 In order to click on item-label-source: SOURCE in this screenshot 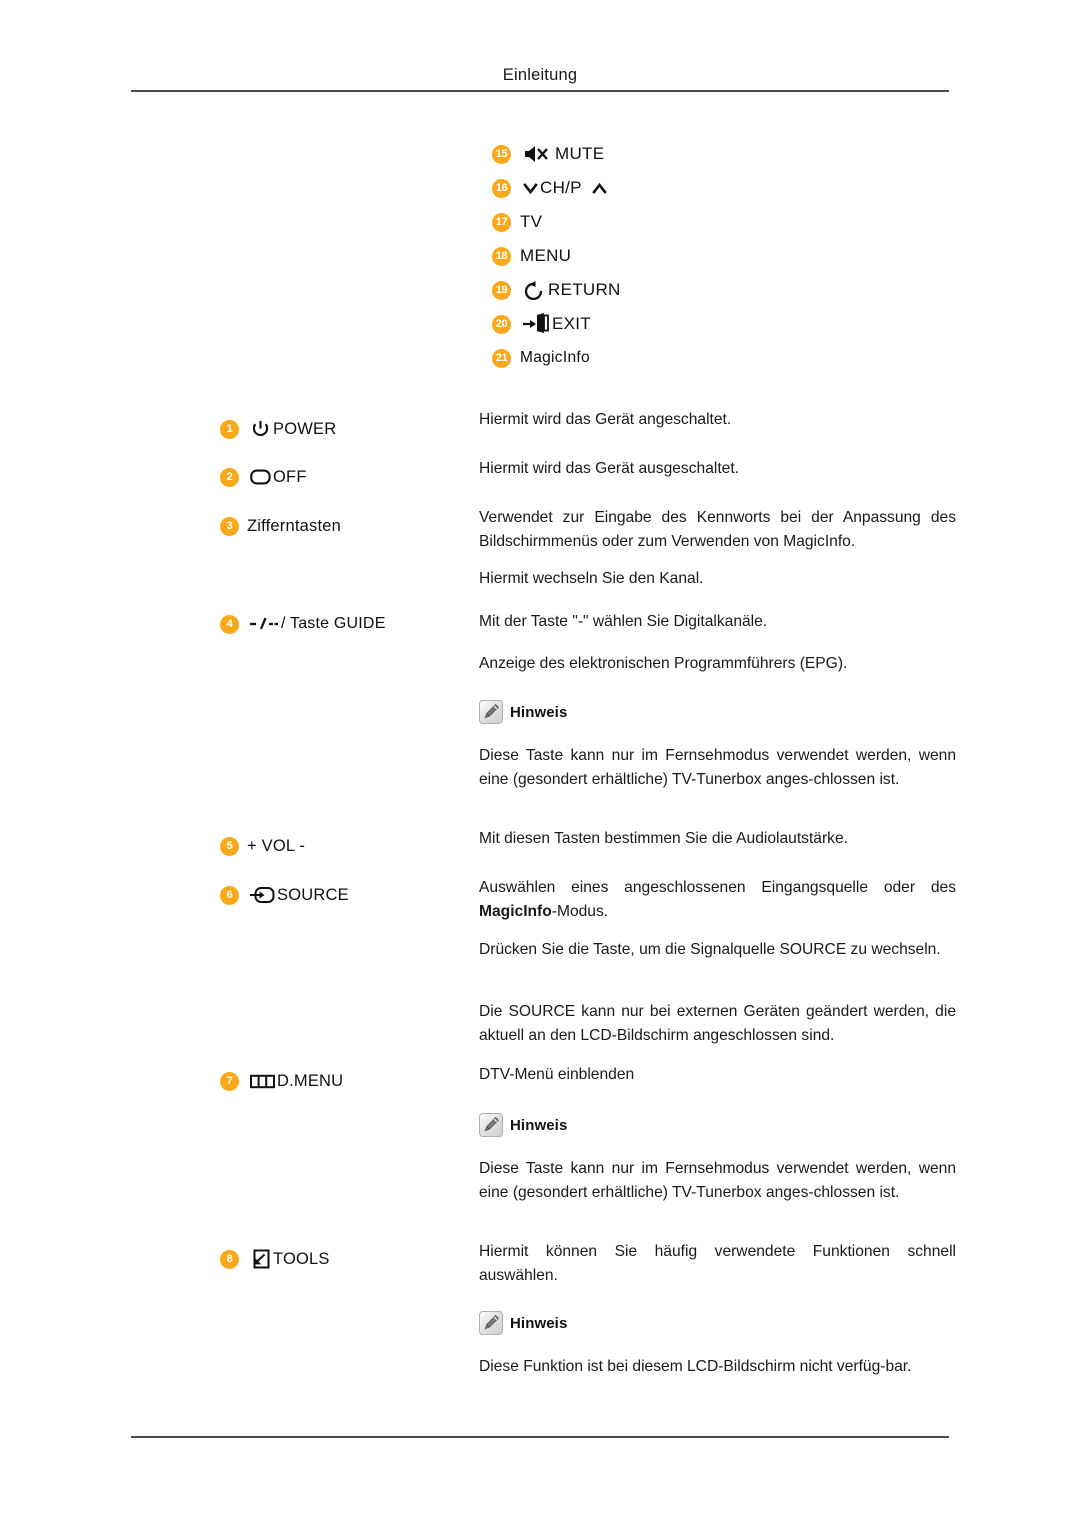, I will do `click(313, 894)`.